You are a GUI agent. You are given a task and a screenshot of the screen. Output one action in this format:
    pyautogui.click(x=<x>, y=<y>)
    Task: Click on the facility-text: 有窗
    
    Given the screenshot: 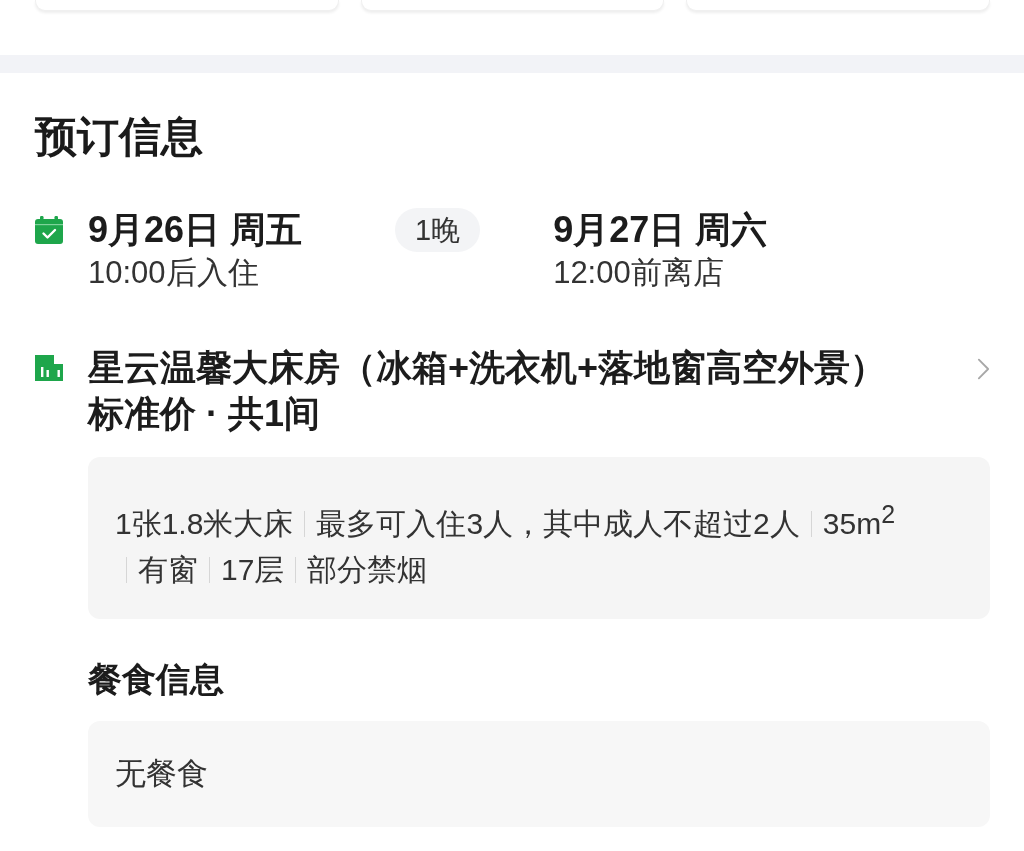 What is the action you would take?
    pyautogui.click(x=168, y=569)
    